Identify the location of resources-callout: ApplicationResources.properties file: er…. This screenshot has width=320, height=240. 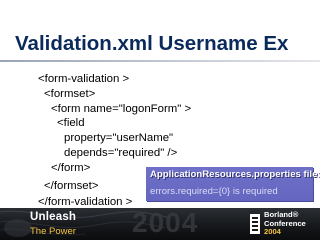
(233, 184).